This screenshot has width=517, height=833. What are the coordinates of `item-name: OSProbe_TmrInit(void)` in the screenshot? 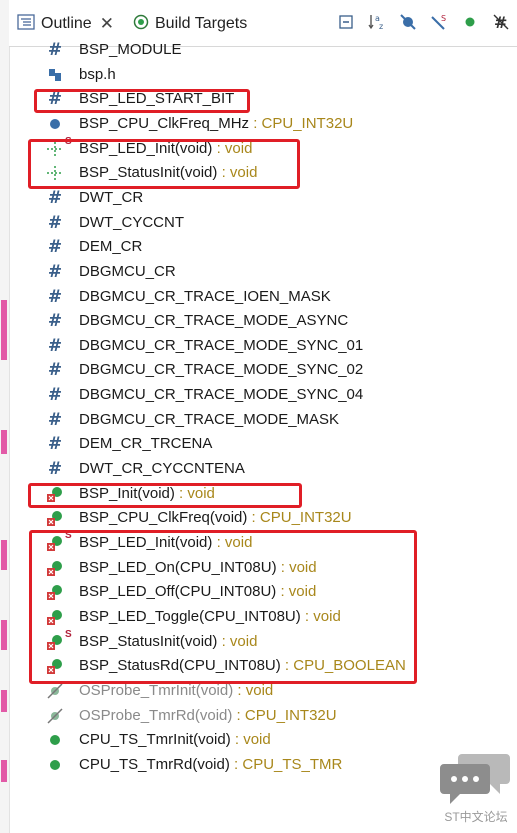 It's located at (156, 690).